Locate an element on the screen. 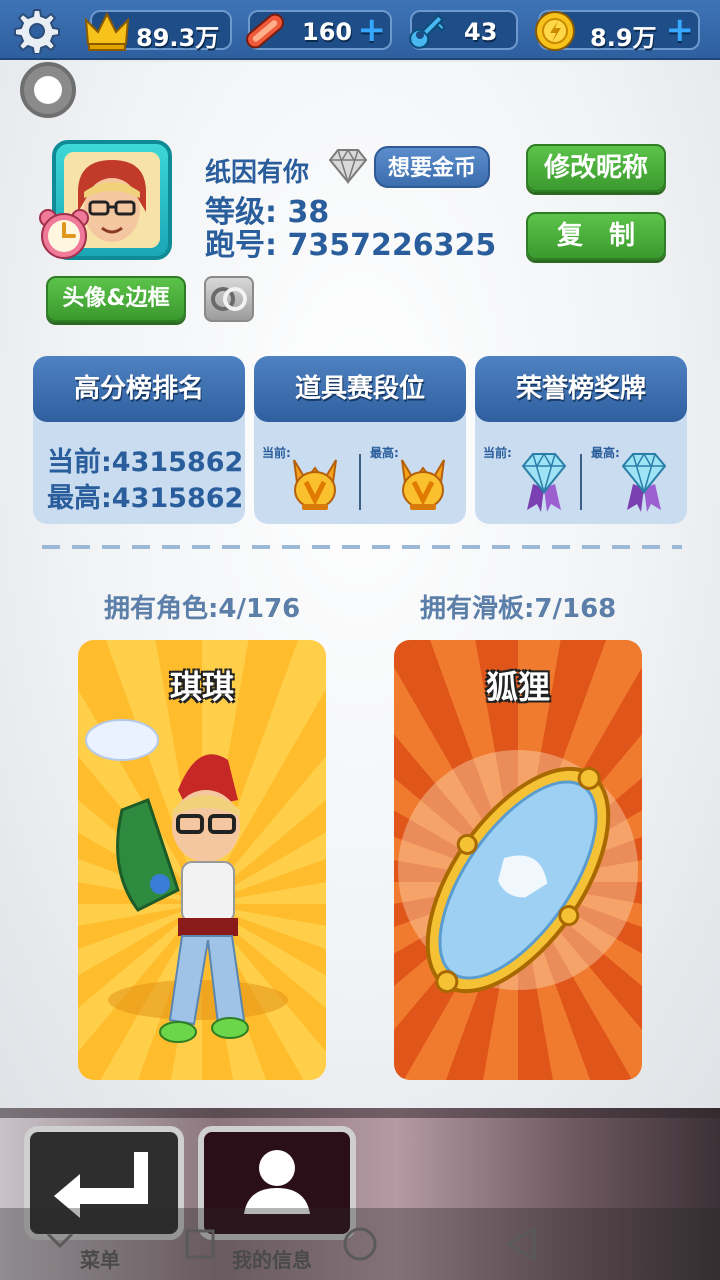  crowns-value: 89.3万 is located at coordinates (178, 38).